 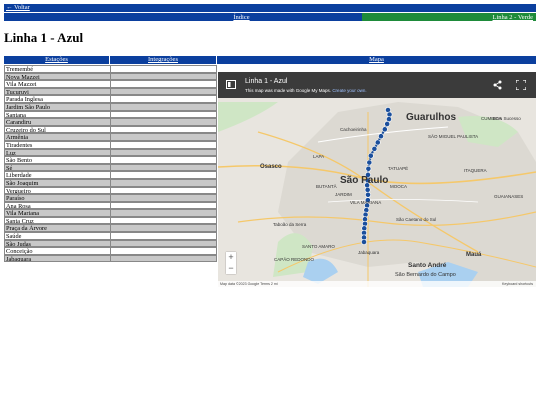 I want to click on table-row: Carandiru, so click(x=110, y=122).